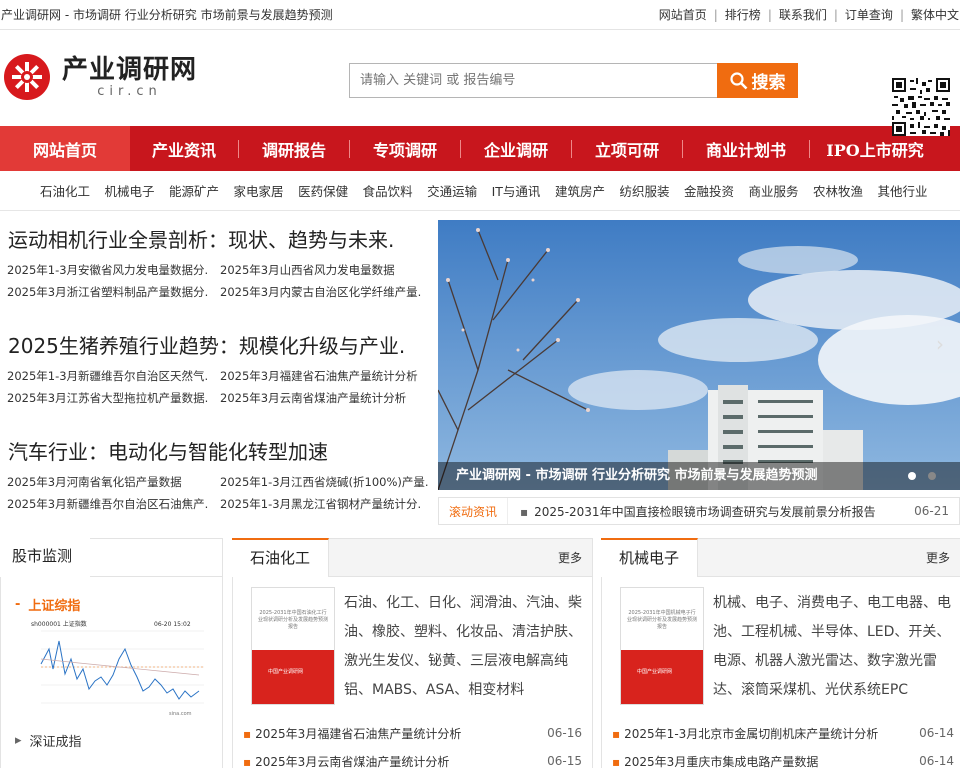 This screenshot has width=960, height=775. What do you see at coordinates (405, 148) in the screenshot?
I see `nav-special: 专项调研` at bounding box center [405, 148].